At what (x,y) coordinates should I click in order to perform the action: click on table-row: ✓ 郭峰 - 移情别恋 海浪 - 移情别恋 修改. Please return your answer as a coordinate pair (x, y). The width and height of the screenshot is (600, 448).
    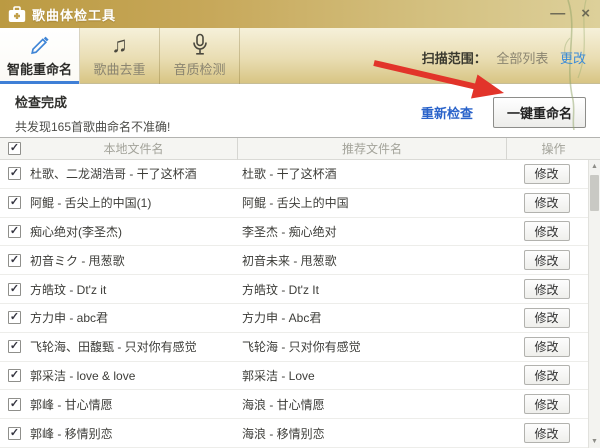
    Looking at the image, I should click on (294, 433).